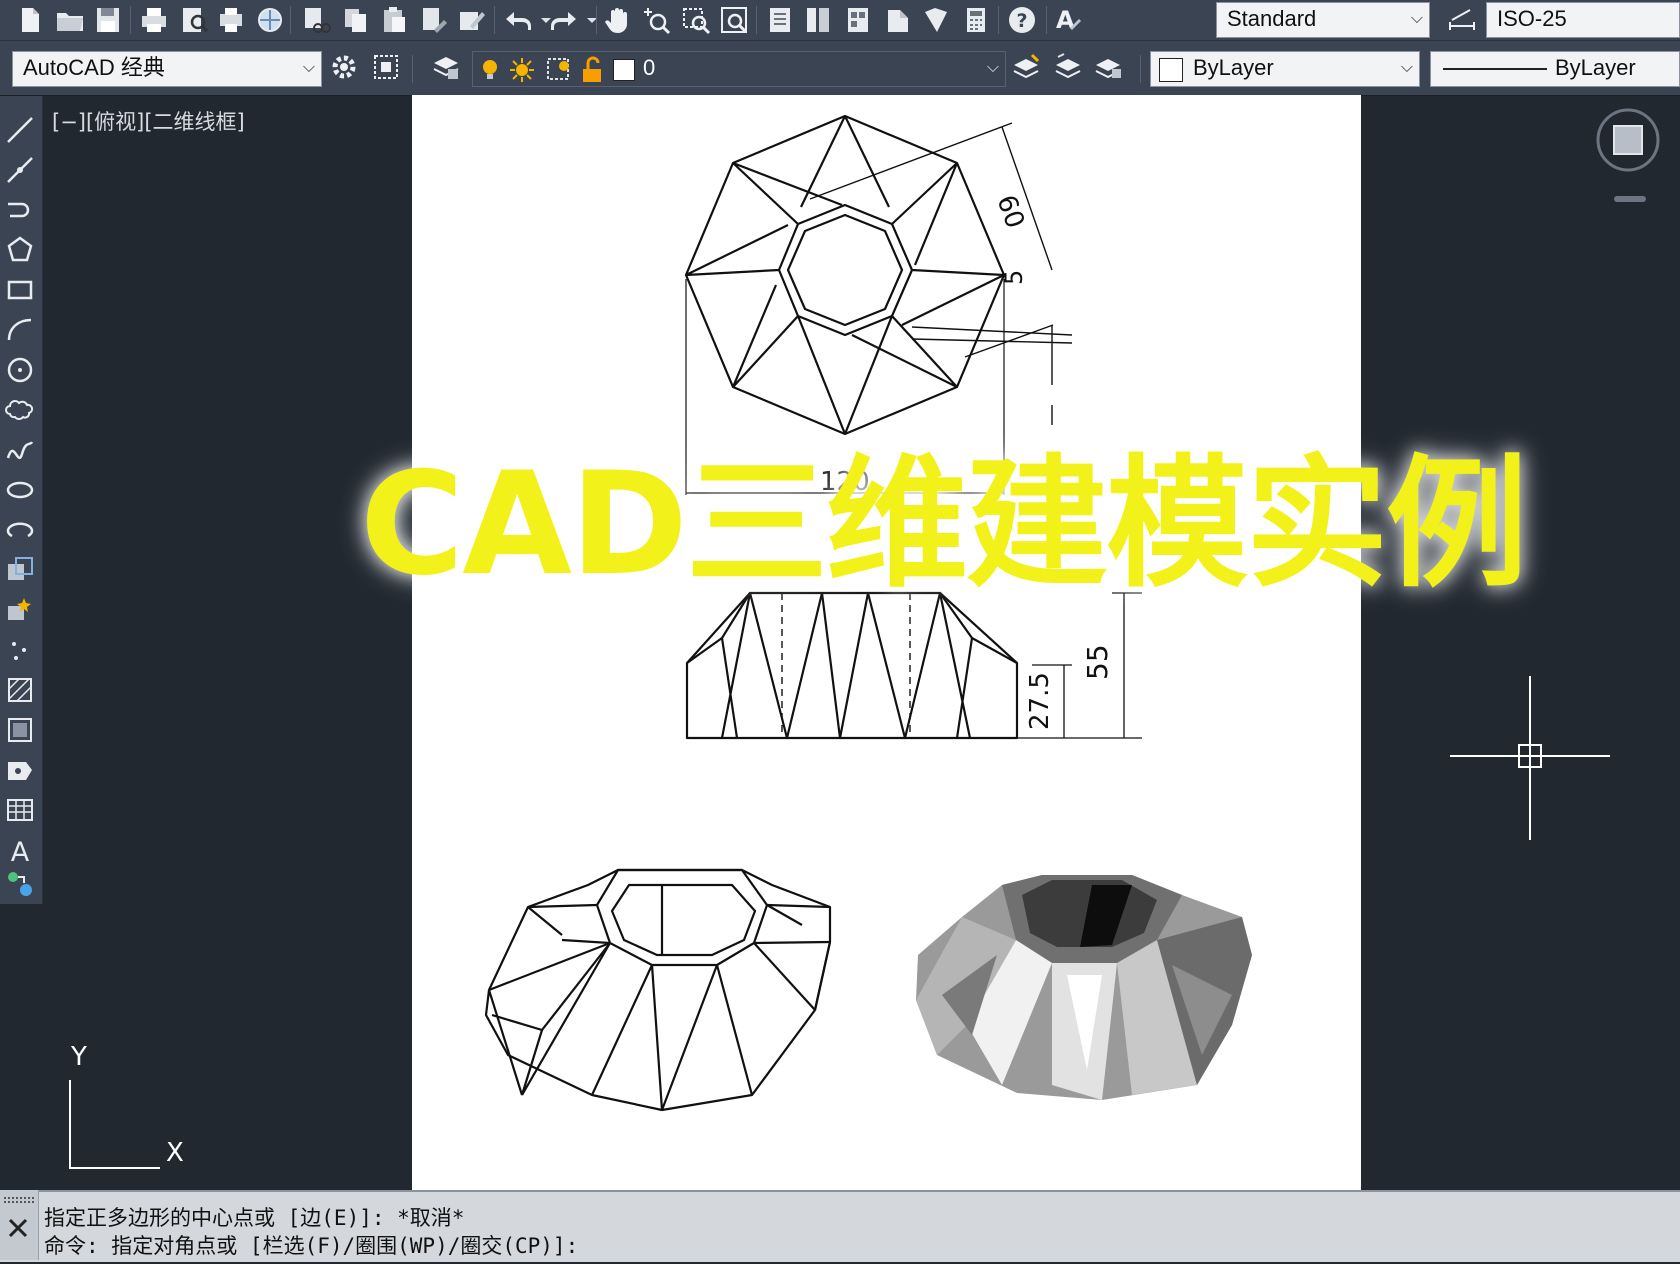 This screenshot has height=1264, width=1680. I want to click on dimension-style-value: ISO-25, so click(1532, 18).